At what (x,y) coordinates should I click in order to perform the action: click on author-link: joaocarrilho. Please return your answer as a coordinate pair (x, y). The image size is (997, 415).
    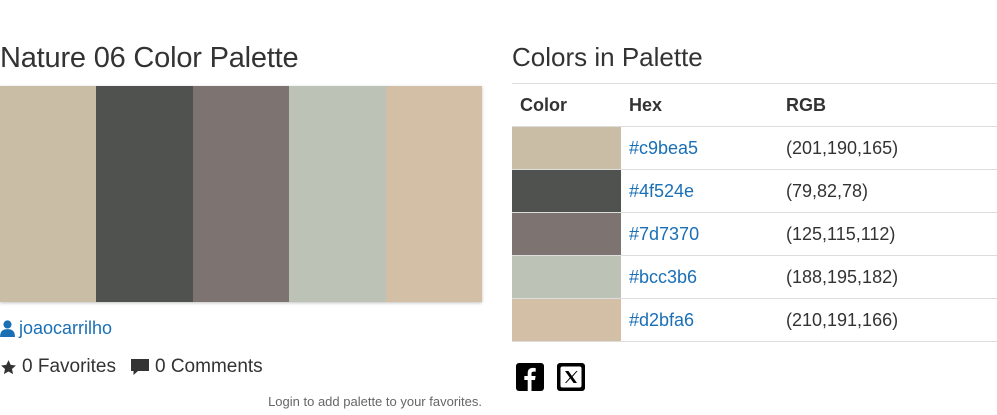
    Looking at the image, I should click on (56, 328).